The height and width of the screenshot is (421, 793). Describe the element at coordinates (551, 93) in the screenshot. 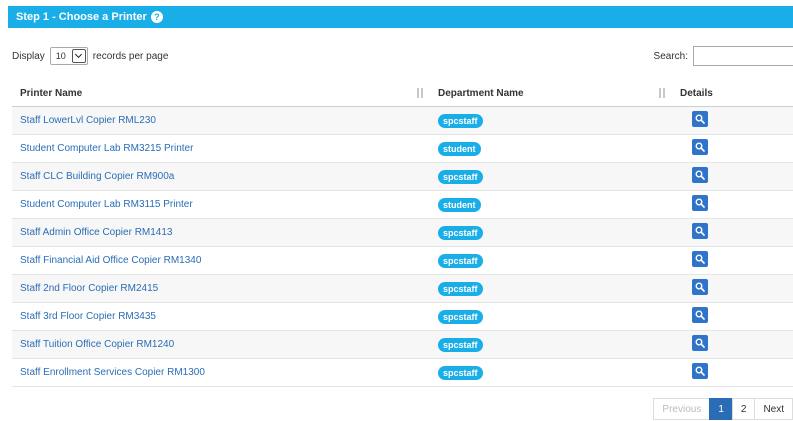

I see `column-header-department-name: Department Name` at that location.